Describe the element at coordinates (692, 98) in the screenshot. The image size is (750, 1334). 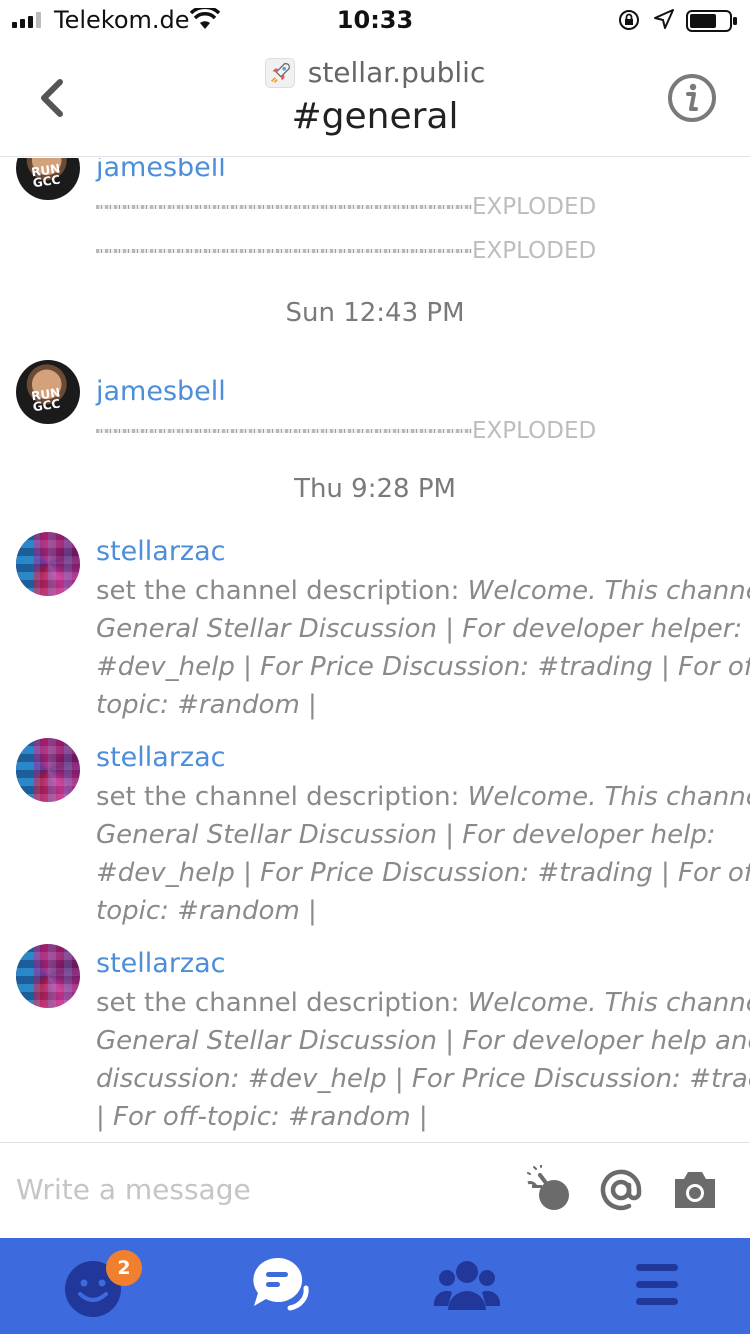
I see `info-icon` at that location.